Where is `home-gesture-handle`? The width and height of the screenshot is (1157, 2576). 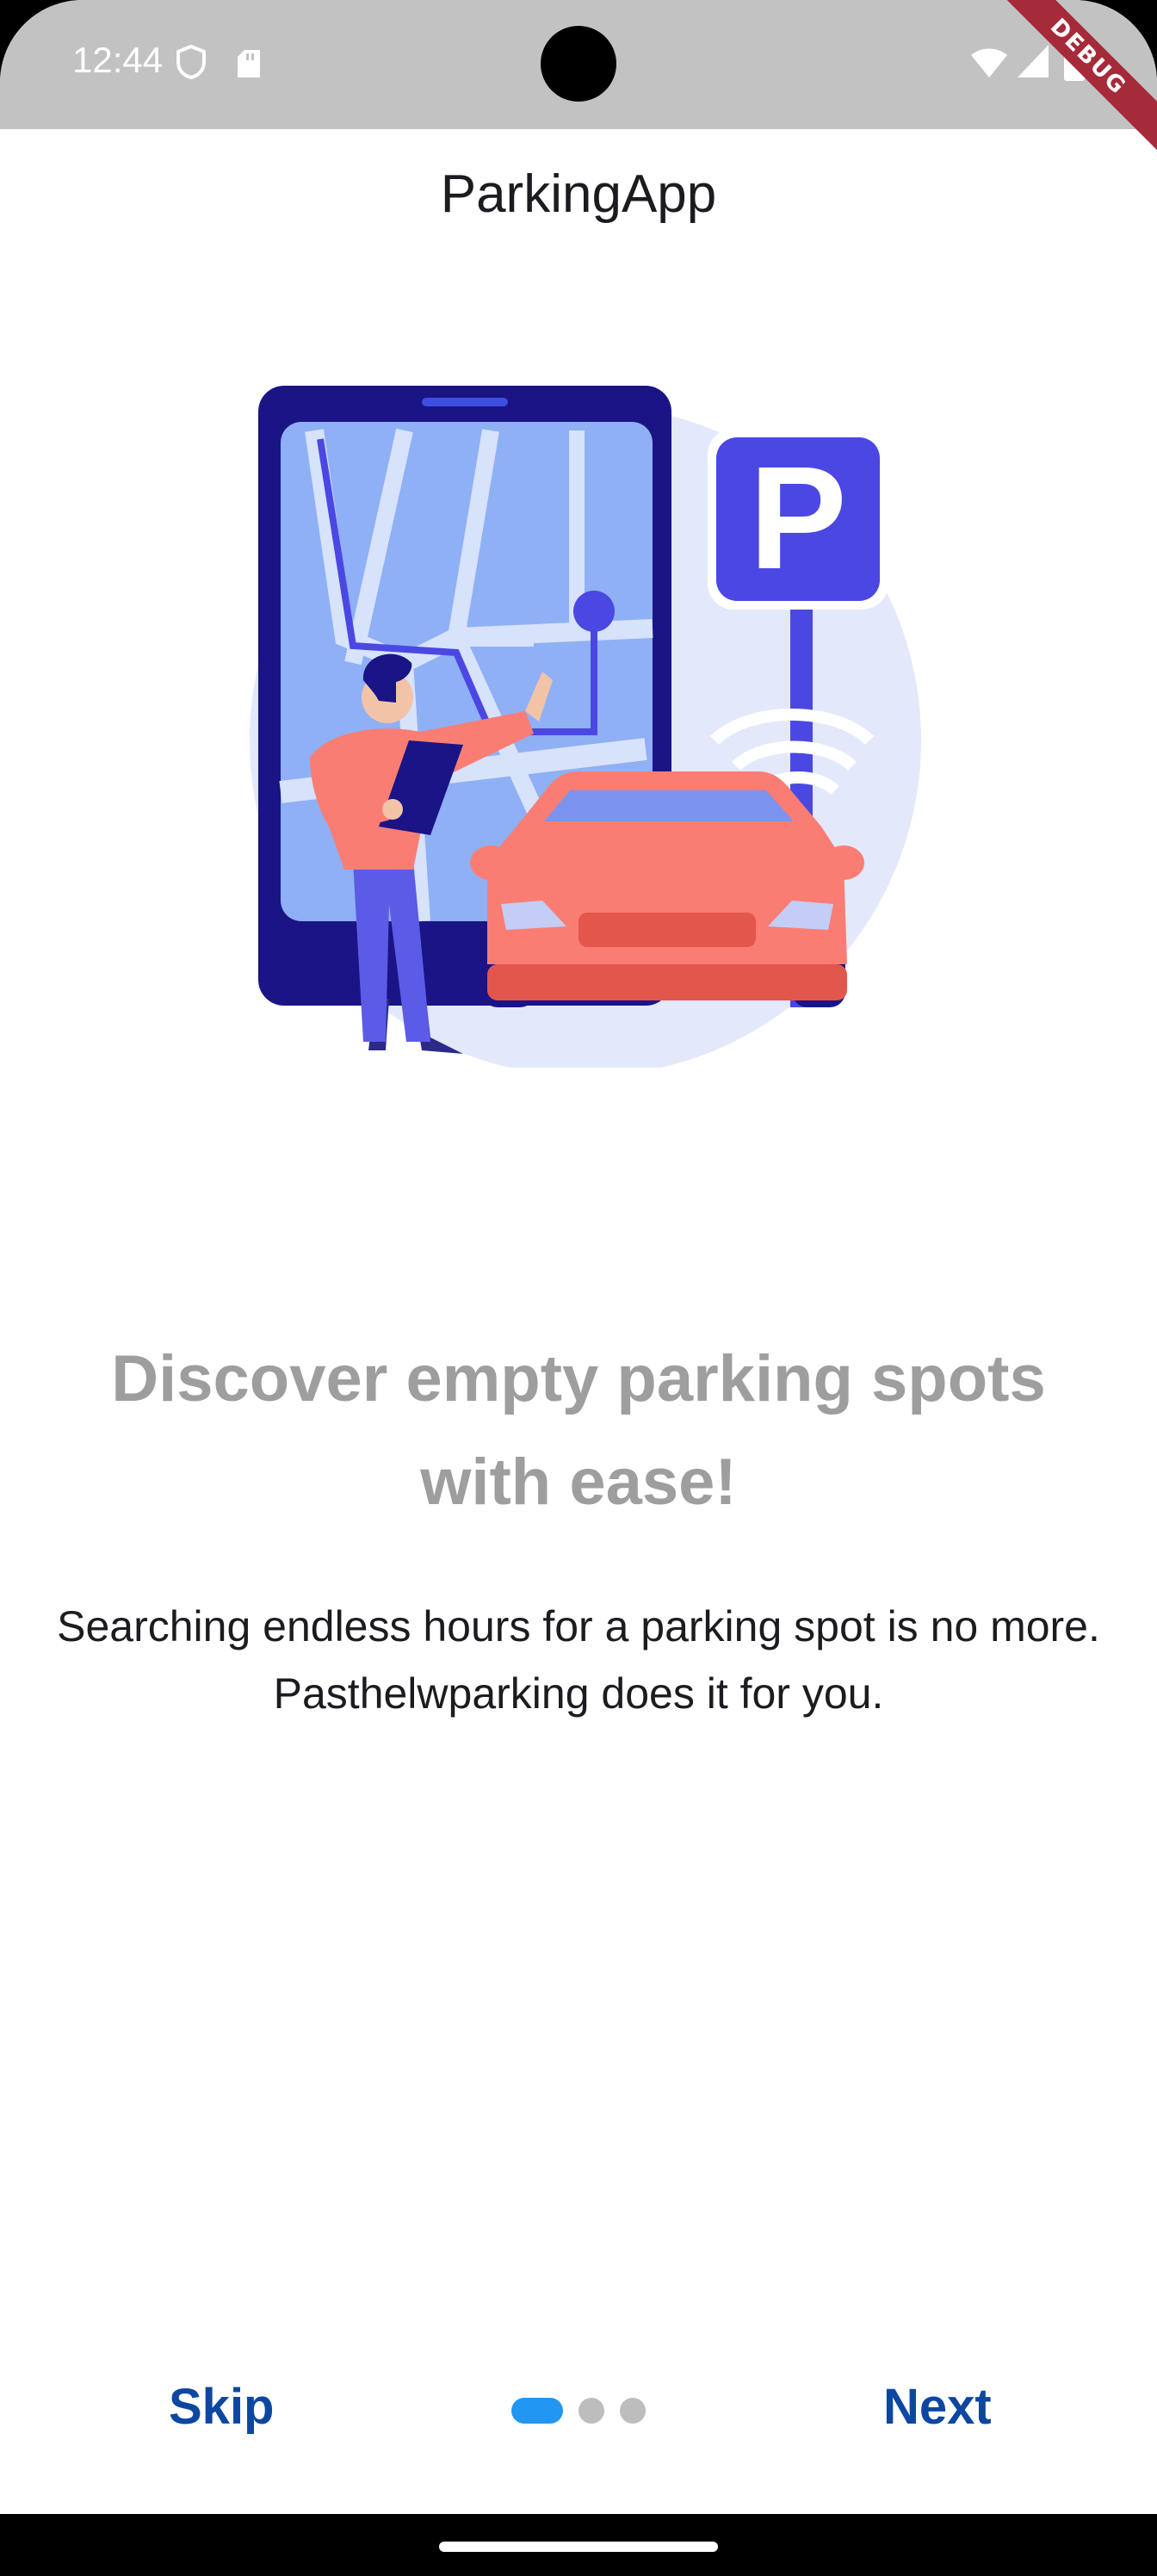 home-gesture-handle is located at coordinates (579, 2547).